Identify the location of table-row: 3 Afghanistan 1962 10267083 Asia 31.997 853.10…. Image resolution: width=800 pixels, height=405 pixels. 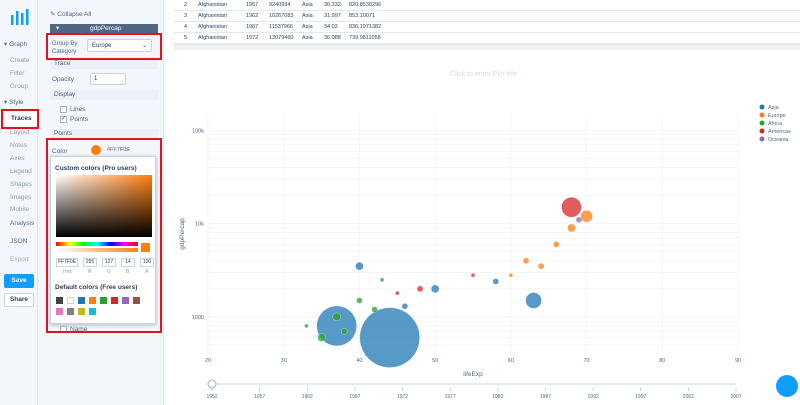
(487, 16).